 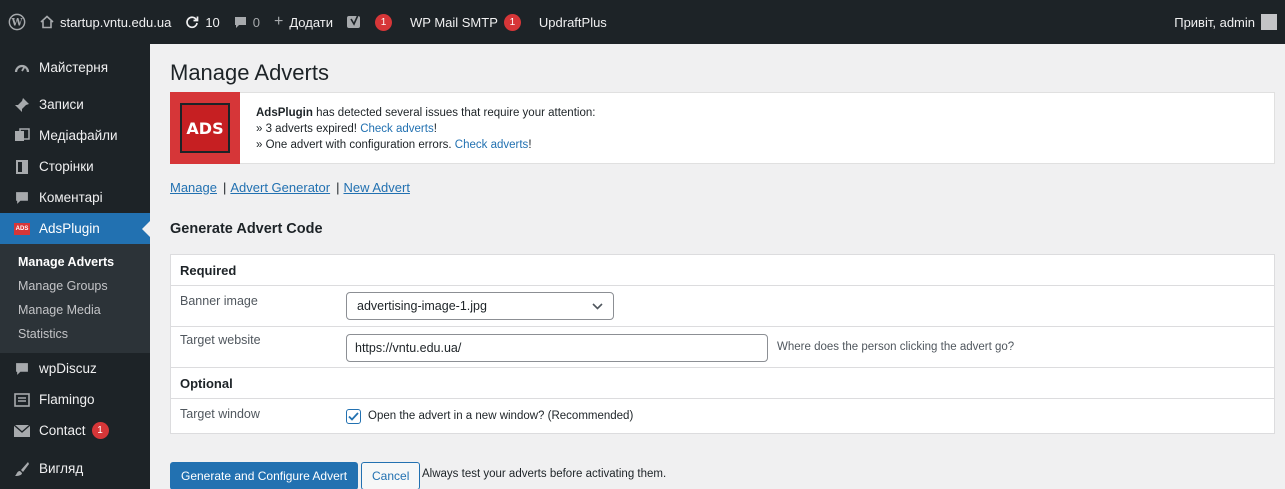 I want to click on comments-count: 0, so click(x=256, y=22).